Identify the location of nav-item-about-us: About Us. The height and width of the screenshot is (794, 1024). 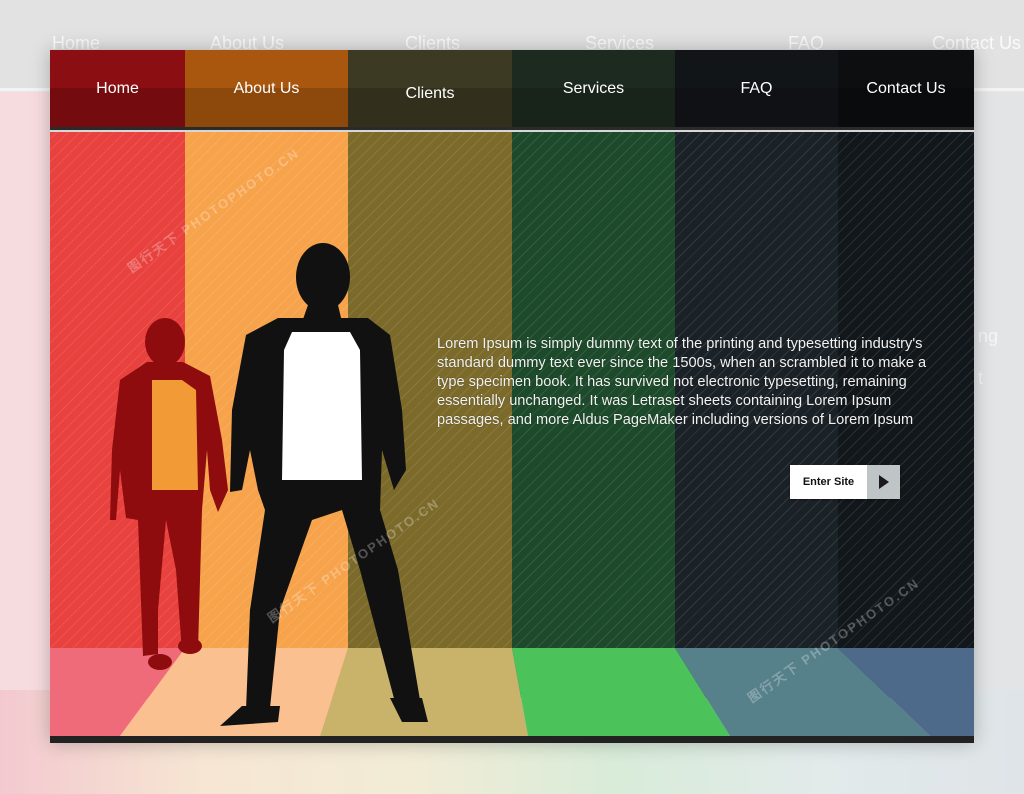
(266, 88).